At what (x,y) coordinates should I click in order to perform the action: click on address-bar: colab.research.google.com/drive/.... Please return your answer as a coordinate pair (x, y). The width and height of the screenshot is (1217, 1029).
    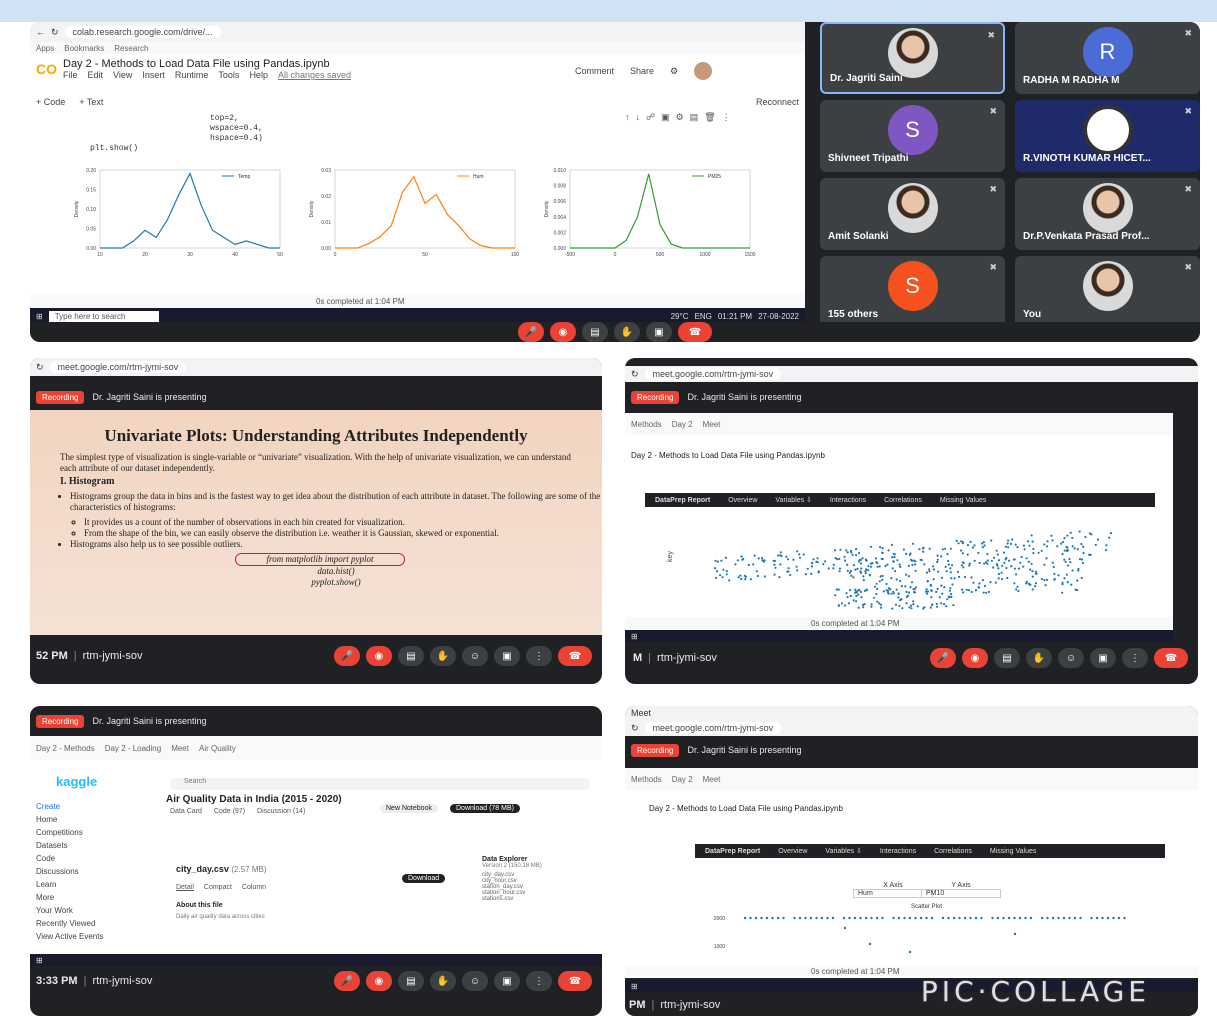
    Looking at the image, I should click on (142, 32).